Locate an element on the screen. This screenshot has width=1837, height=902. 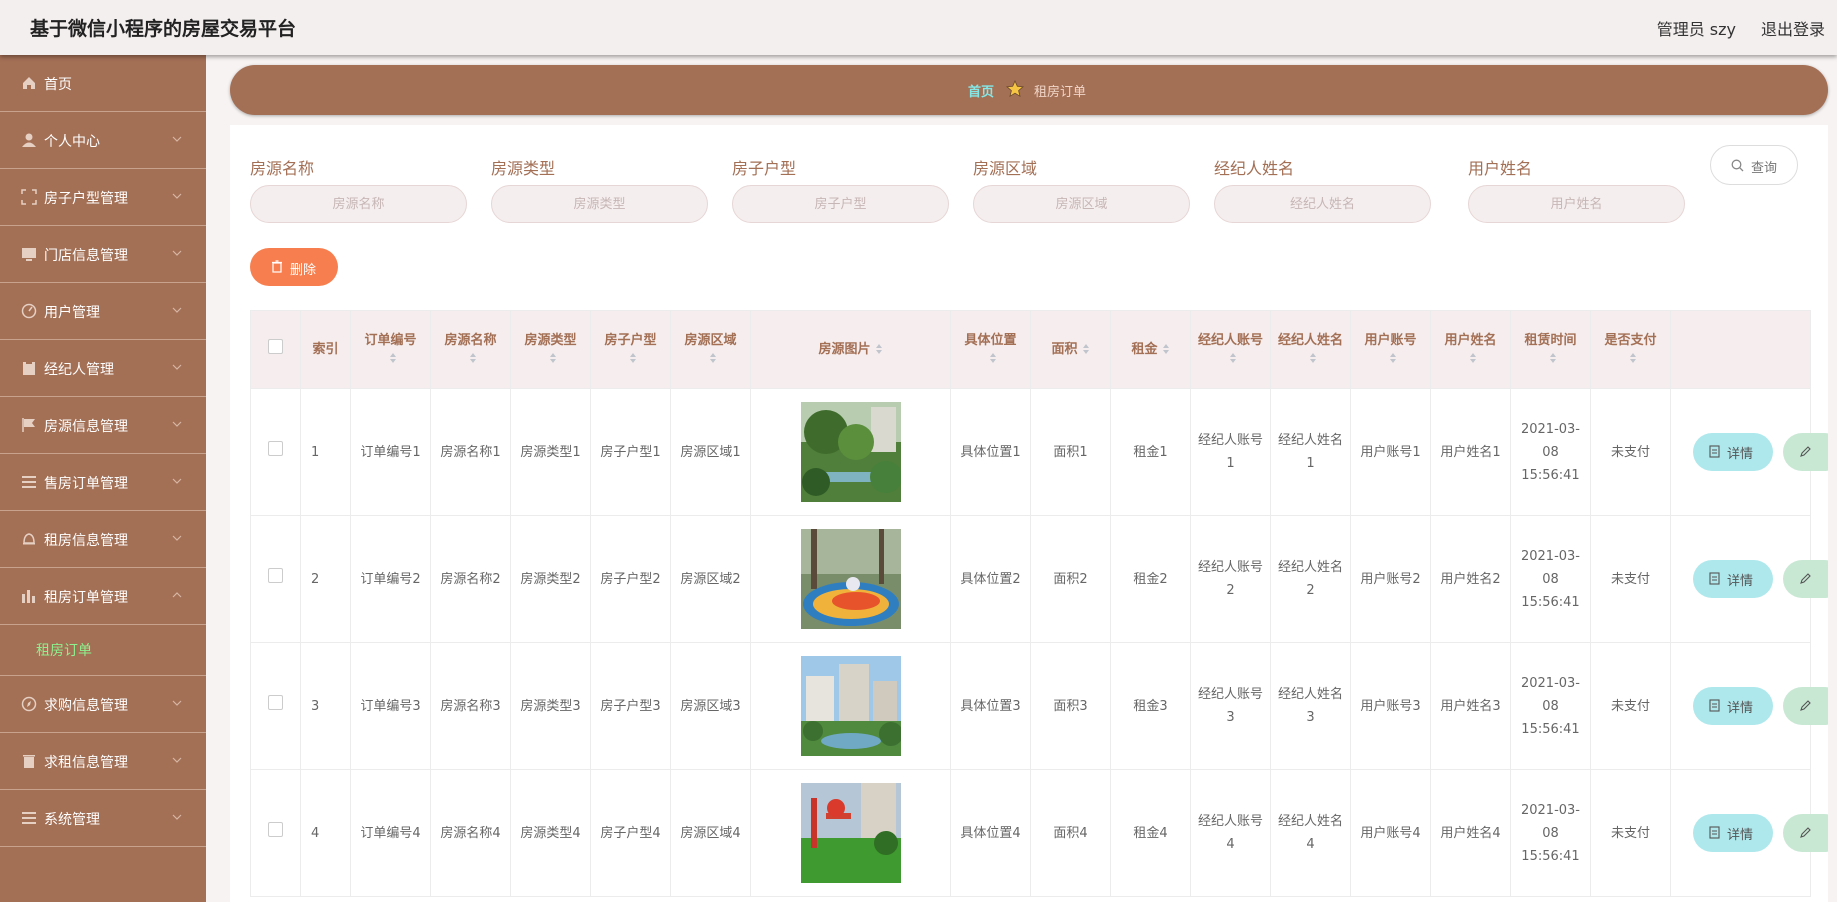
agent-account-cell: 经纪人账号2 is located at coordinates (1230, 579).